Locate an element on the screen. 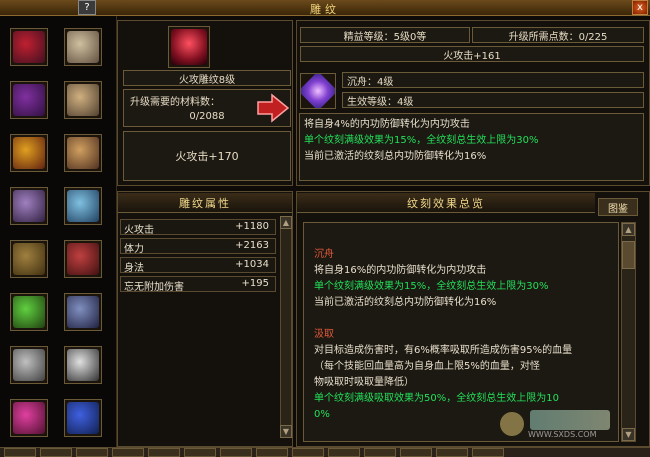 Image resolution: width=650 pixels, height=457 pixels. blue-gem-icon is located at coordinates (83, 418).